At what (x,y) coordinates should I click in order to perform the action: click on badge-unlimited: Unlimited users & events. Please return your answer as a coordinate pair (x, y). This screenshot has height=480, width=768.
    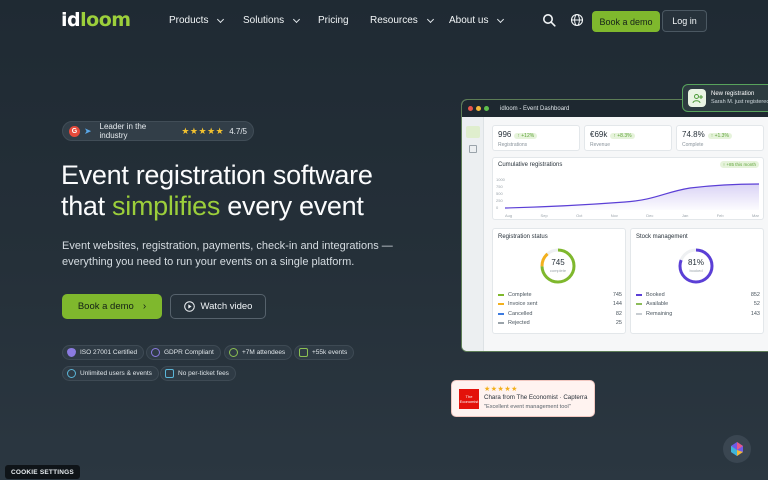
    Looking at the image, I should click on (110, 373).